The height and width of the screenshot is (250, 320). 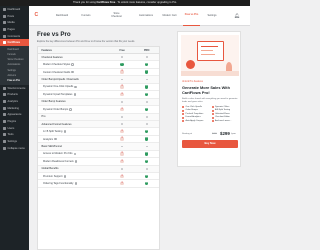 I want to click on sidebar-item-label: Media, so click(x=11, y=23).